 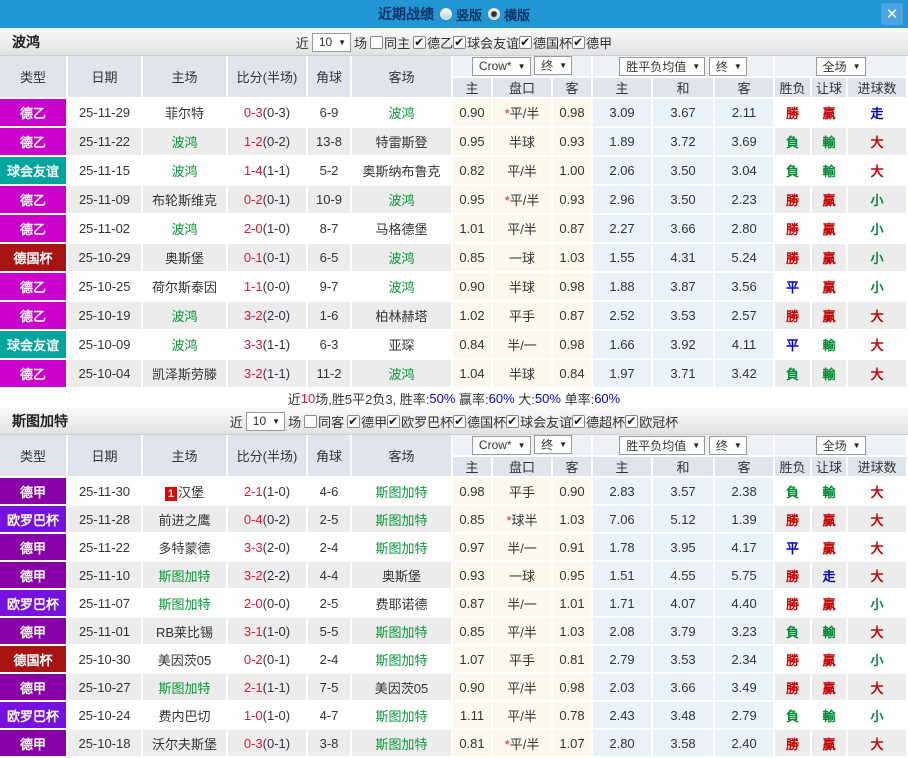 What do you see at coordinates (276, 547) in the screenshot?
I see `halftime-score: (2-0)` at bounding box center [276, 547].